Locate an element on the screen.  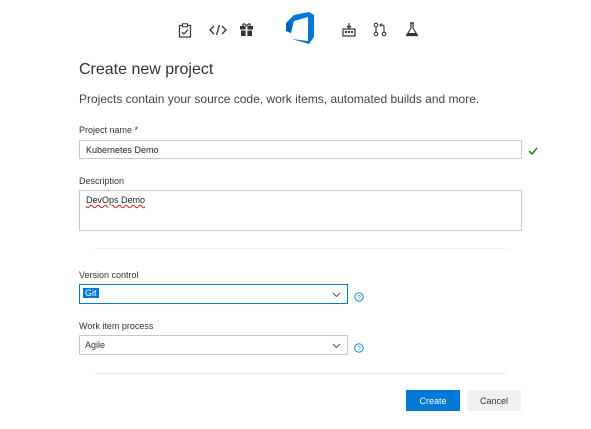
packages-icon is located at coordinates (246, 29).